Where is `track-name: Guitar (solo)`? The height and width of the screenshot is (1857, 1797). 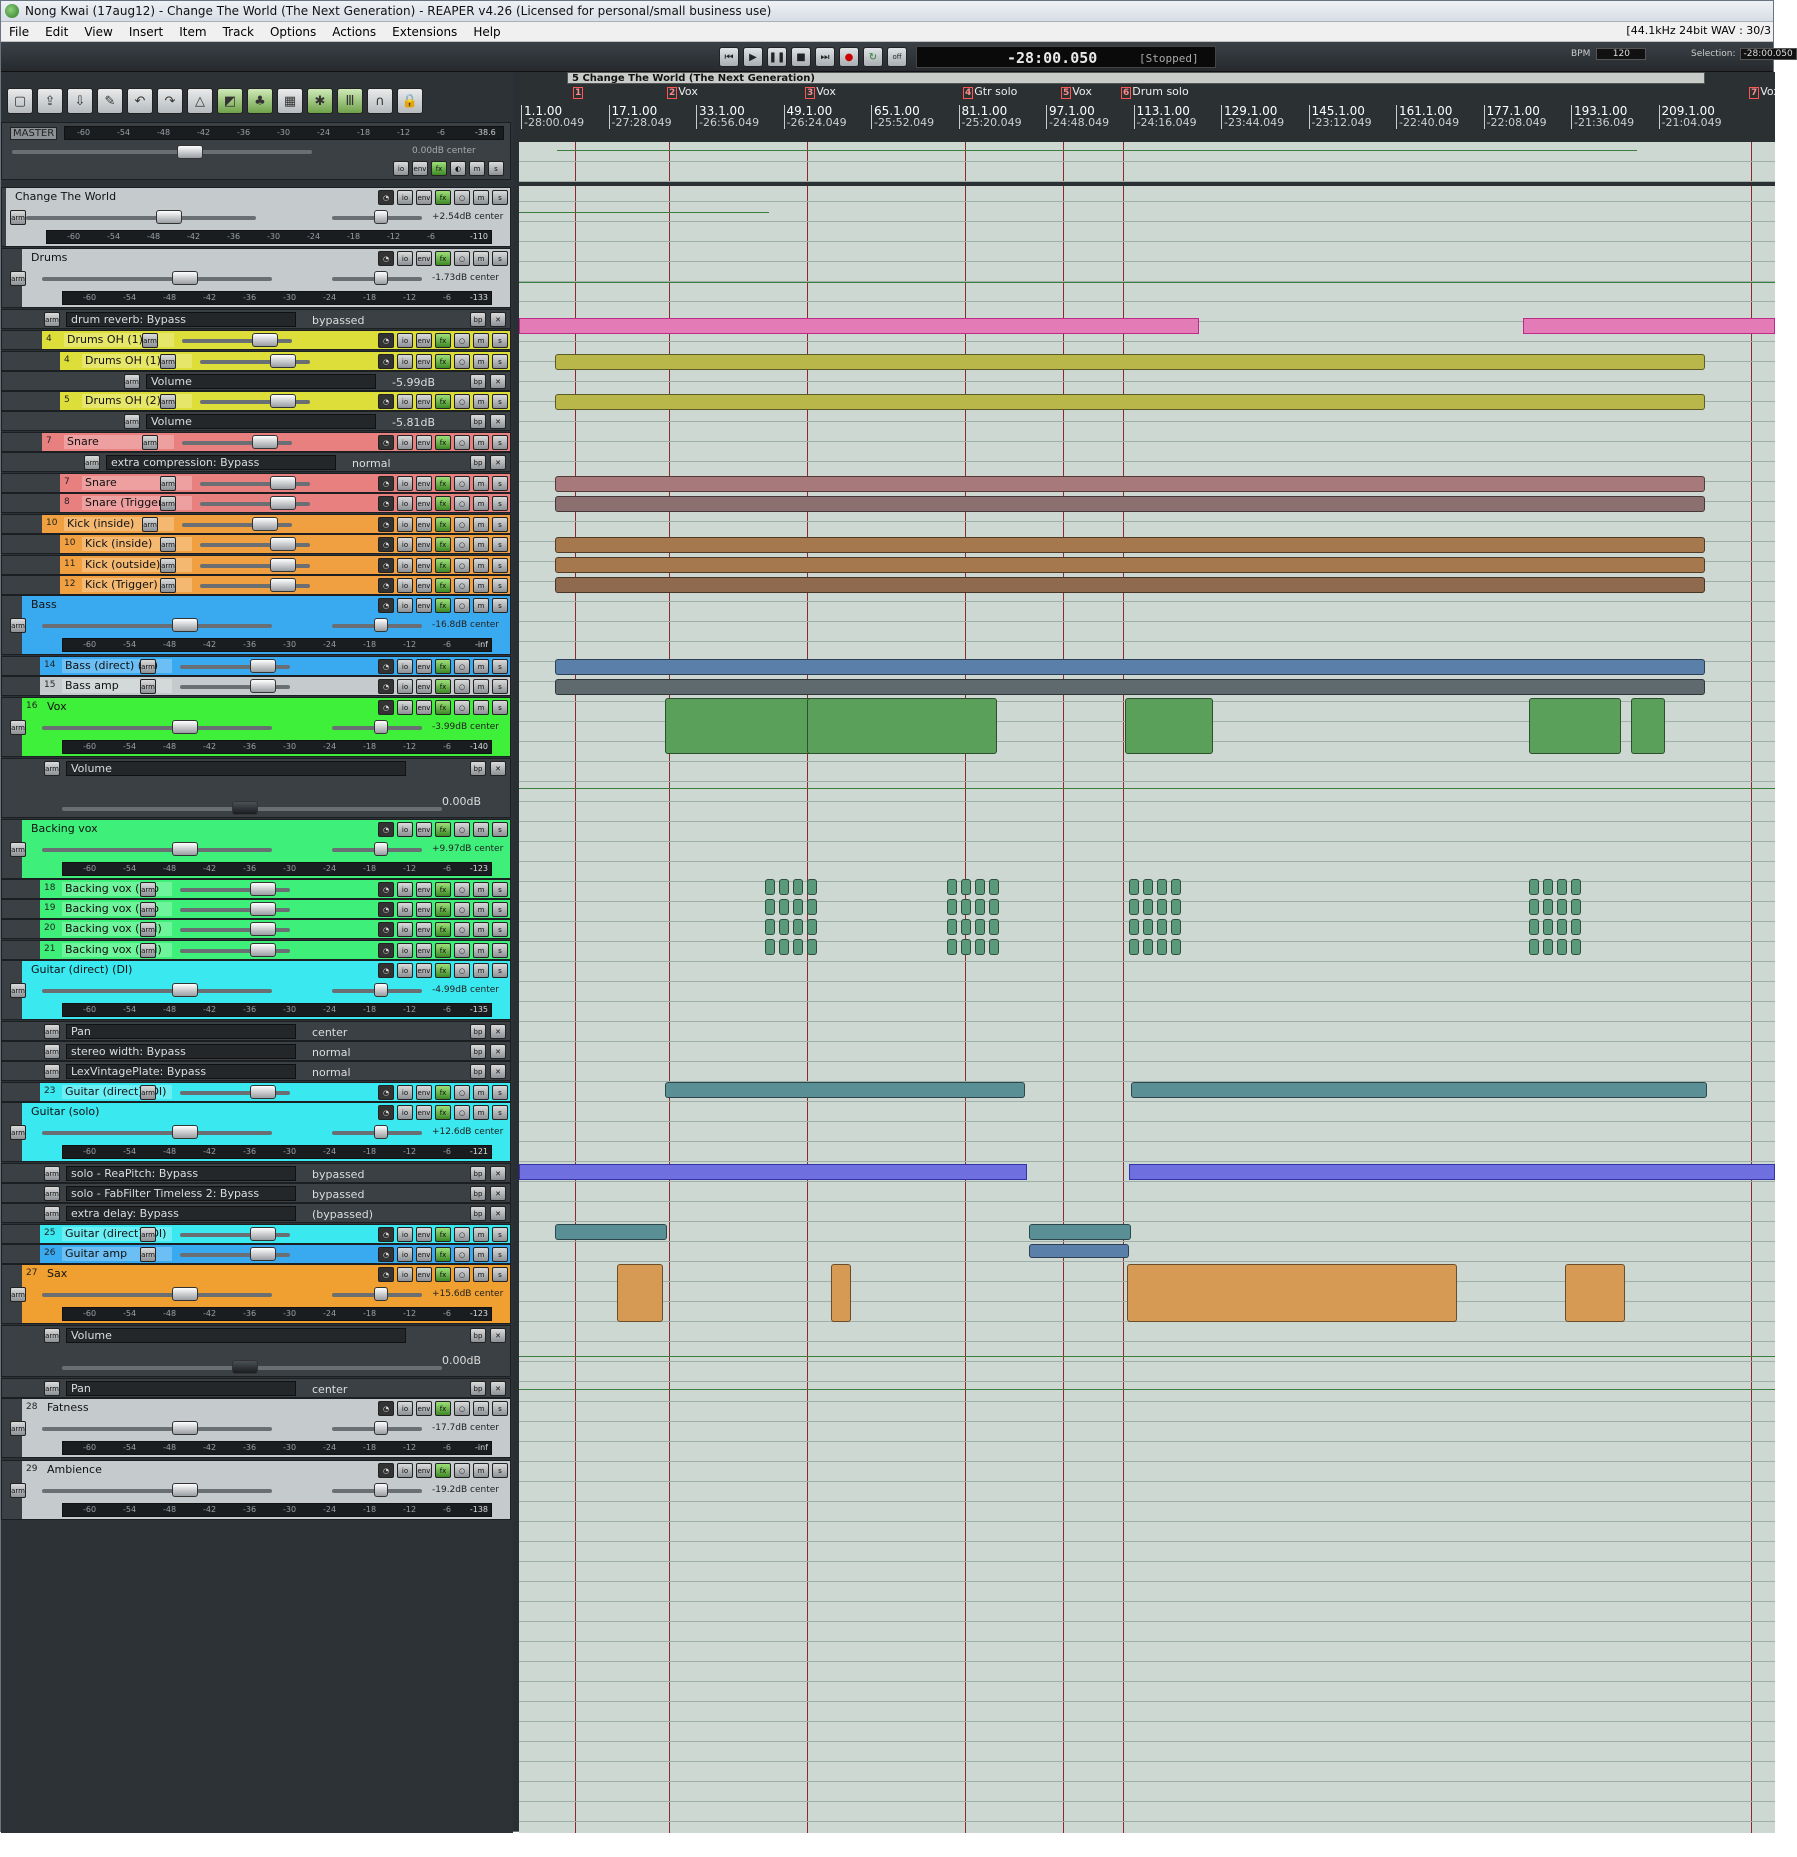
track-name: Guitar (solo) is located at coordinates (158, 1112).